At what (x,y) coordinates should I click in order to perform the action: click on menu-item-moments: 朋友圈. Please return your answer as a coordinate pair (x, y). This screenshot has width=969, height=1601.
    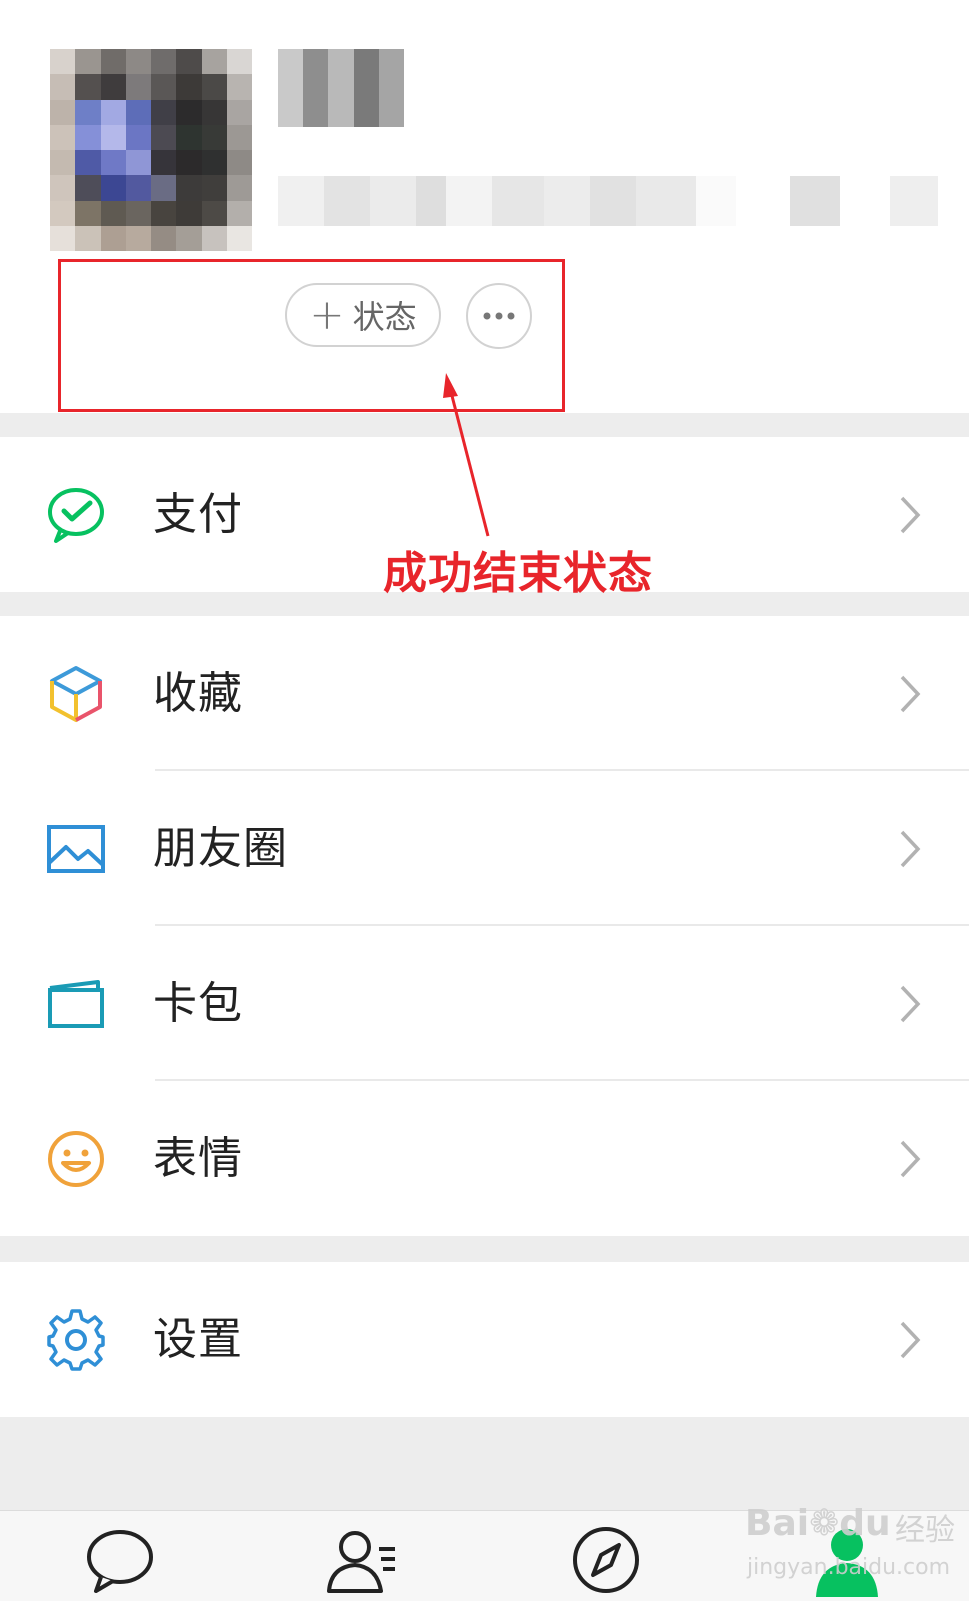
    Looking at the image, I should click on (484, 848).